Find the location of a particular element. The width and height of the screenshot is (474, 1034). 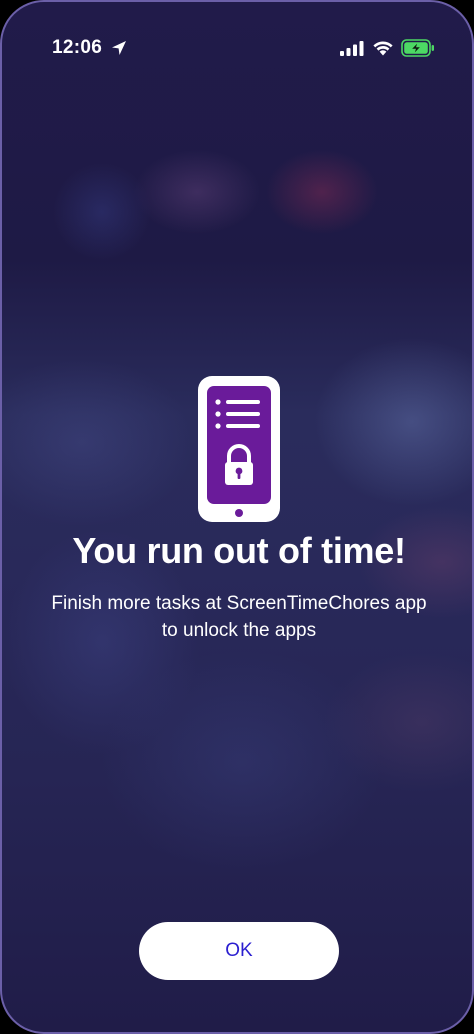

locked-phone-icon is located at coordinates (239, 449).